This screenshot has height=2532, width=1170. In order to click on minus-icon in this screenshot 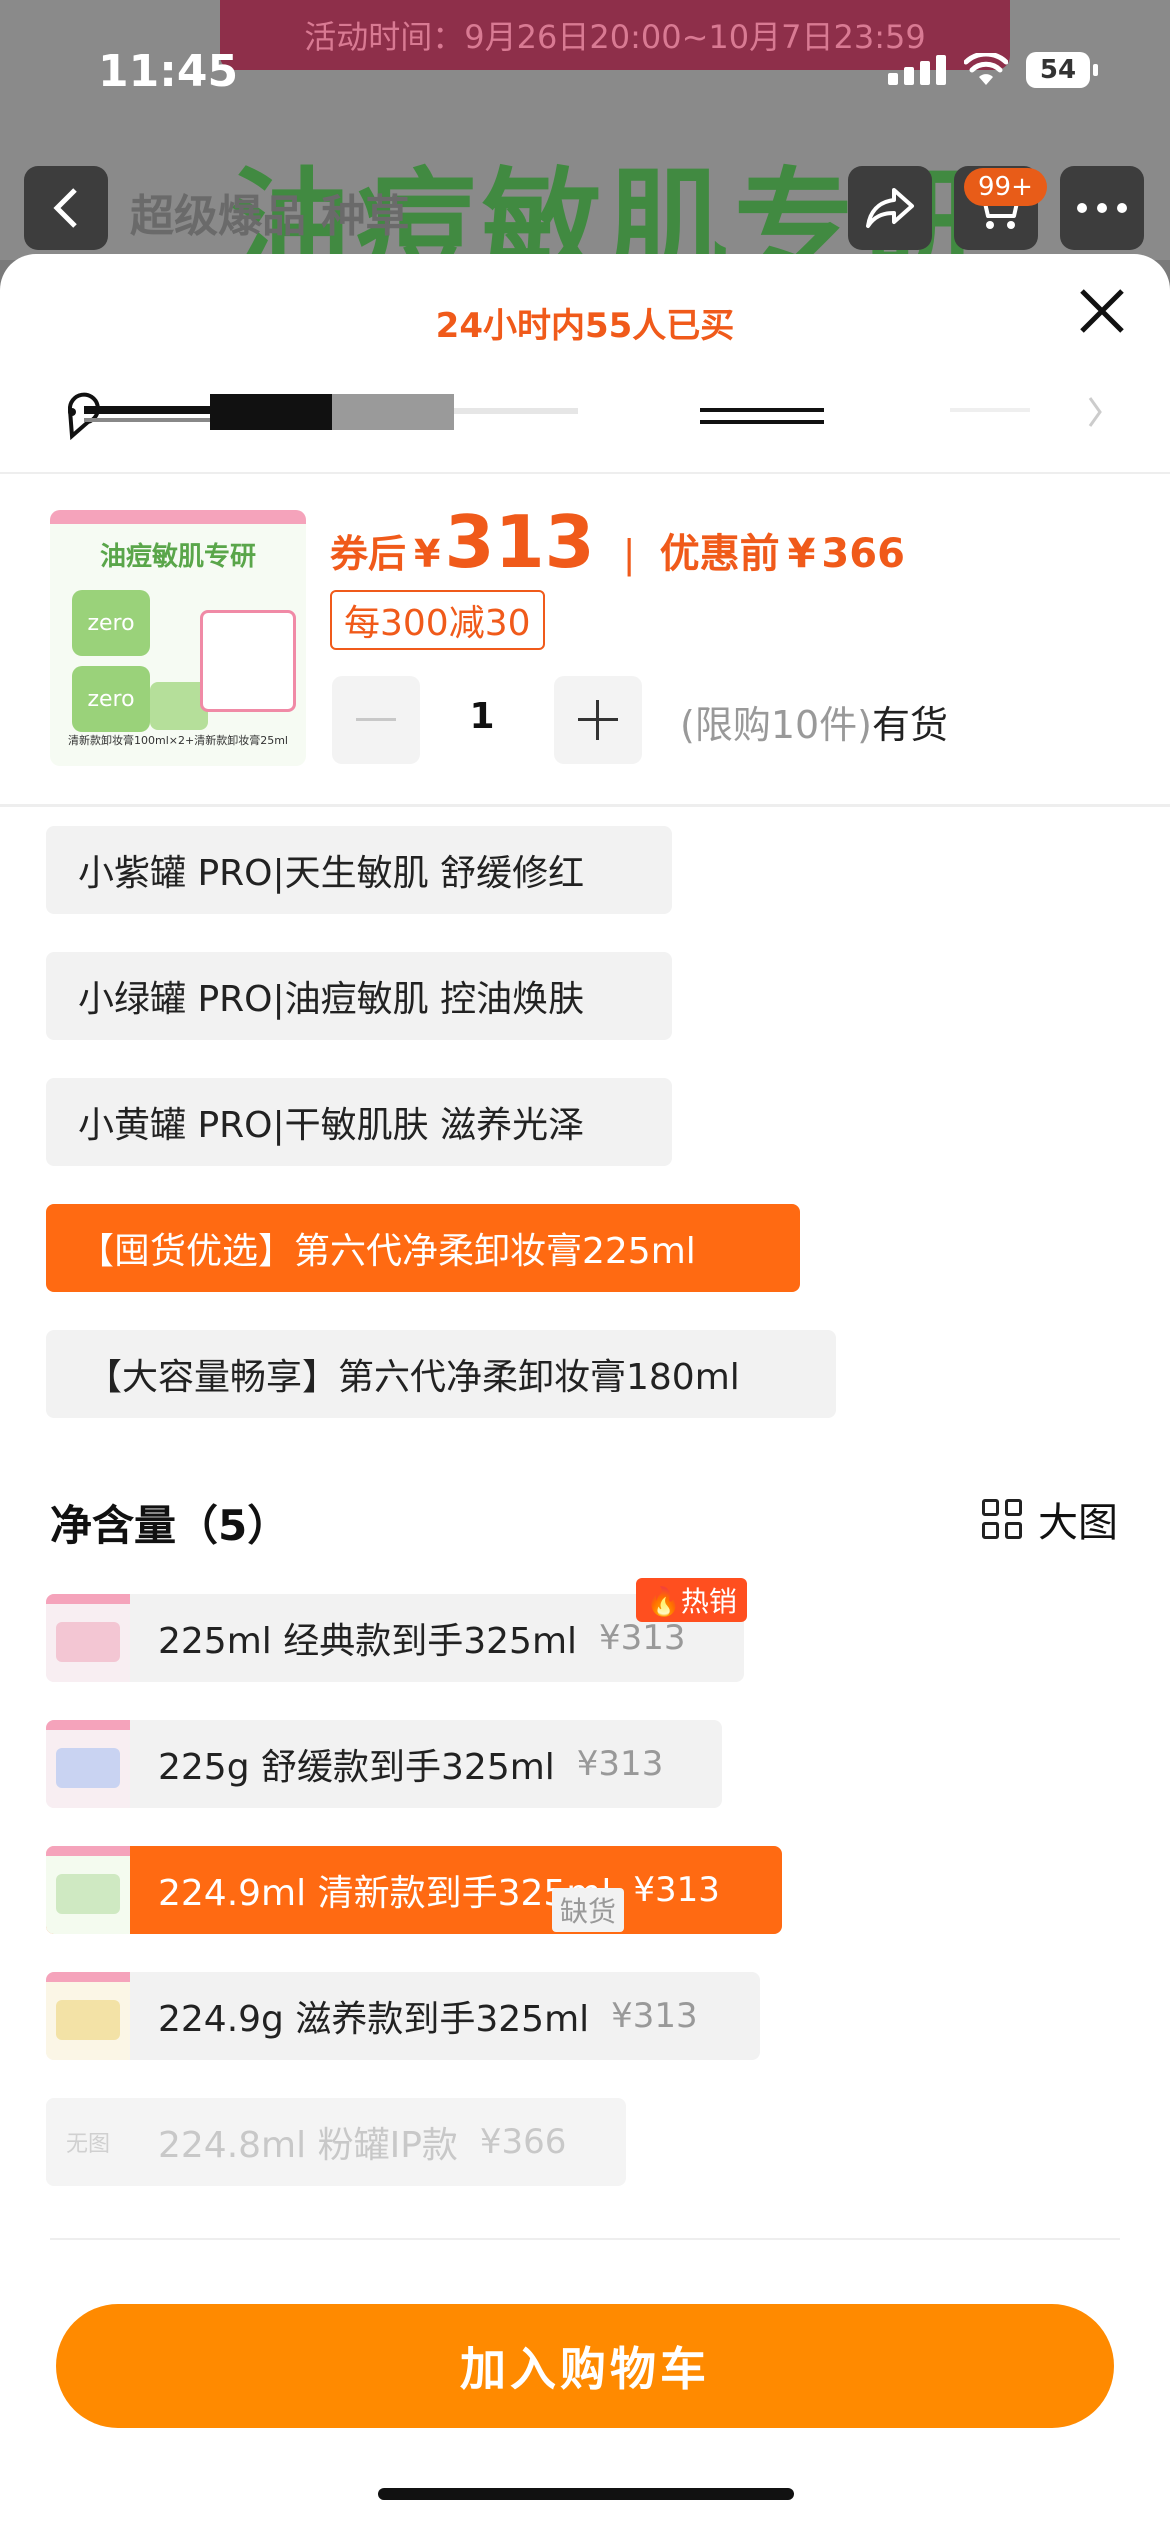, I will do `click(376, 719)`.